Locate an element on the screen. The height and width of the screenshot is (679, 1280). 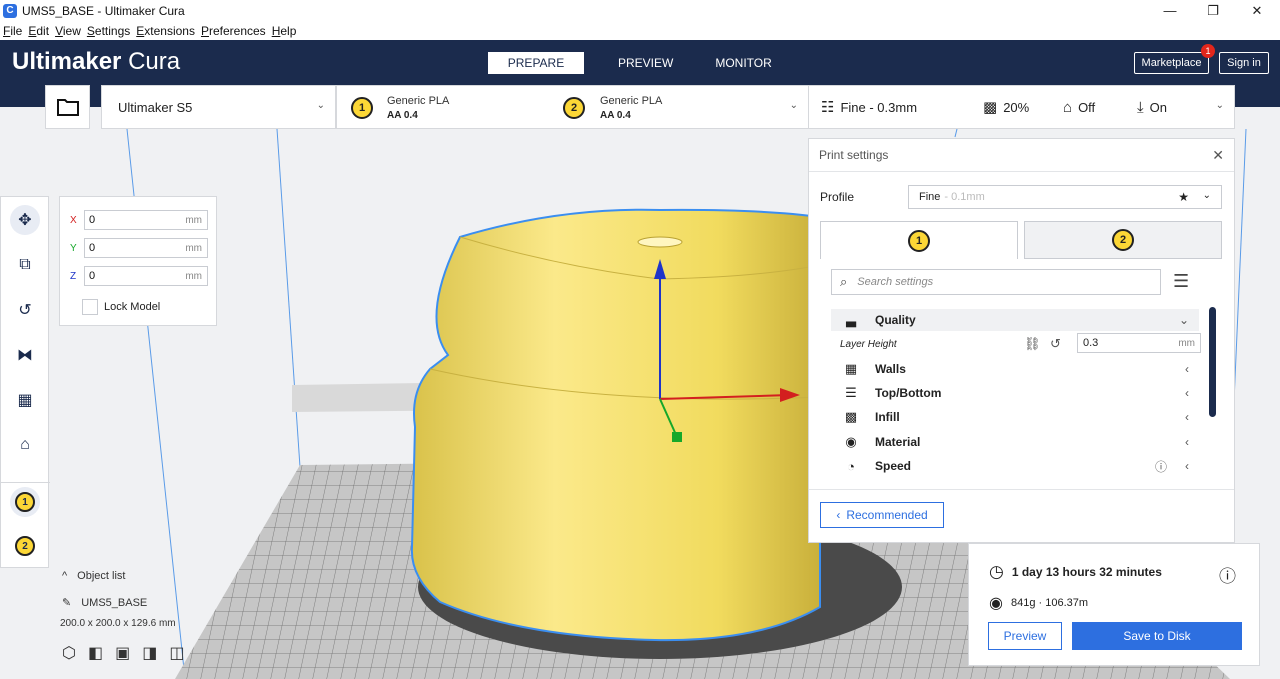
maximize-button: ❐ is located at coordinates (1213, 10).